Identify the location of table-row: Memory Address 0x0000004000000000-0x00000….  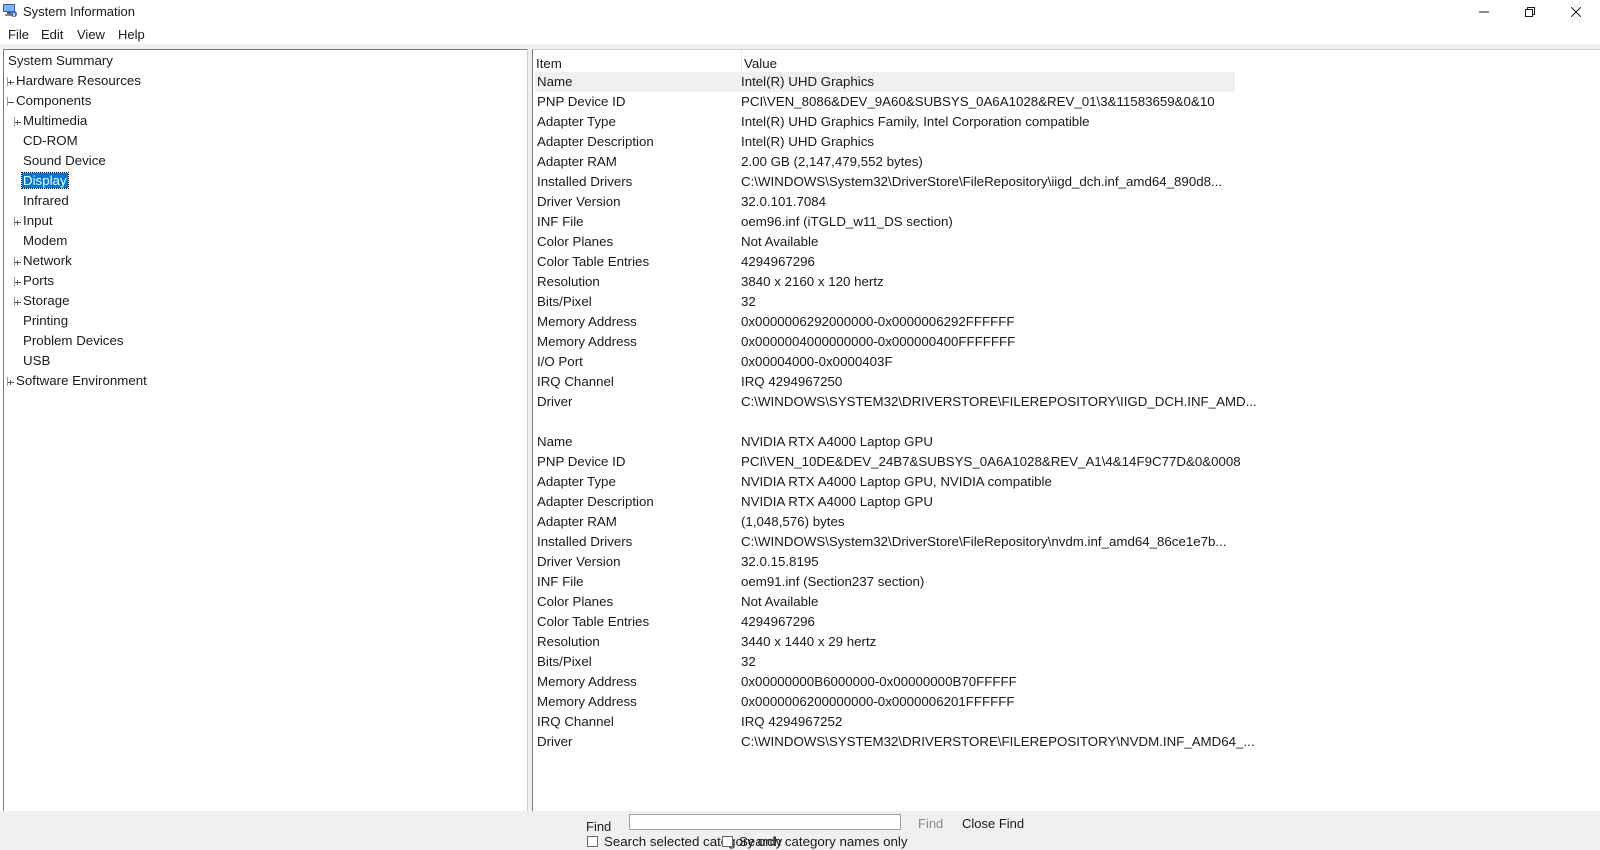
(885, 342).